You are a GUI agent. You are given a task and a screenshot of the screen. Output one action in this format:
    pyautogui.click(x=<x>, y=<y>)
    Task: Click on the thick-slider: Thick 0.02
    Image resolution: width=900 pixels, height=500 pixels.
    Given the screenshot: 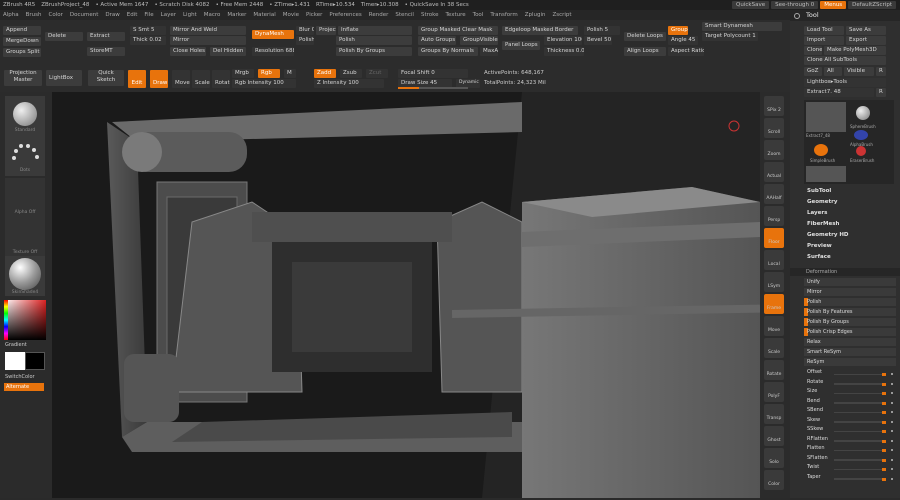 What is the action you would take?
    pyautogui.click(x=148, y=40)
    